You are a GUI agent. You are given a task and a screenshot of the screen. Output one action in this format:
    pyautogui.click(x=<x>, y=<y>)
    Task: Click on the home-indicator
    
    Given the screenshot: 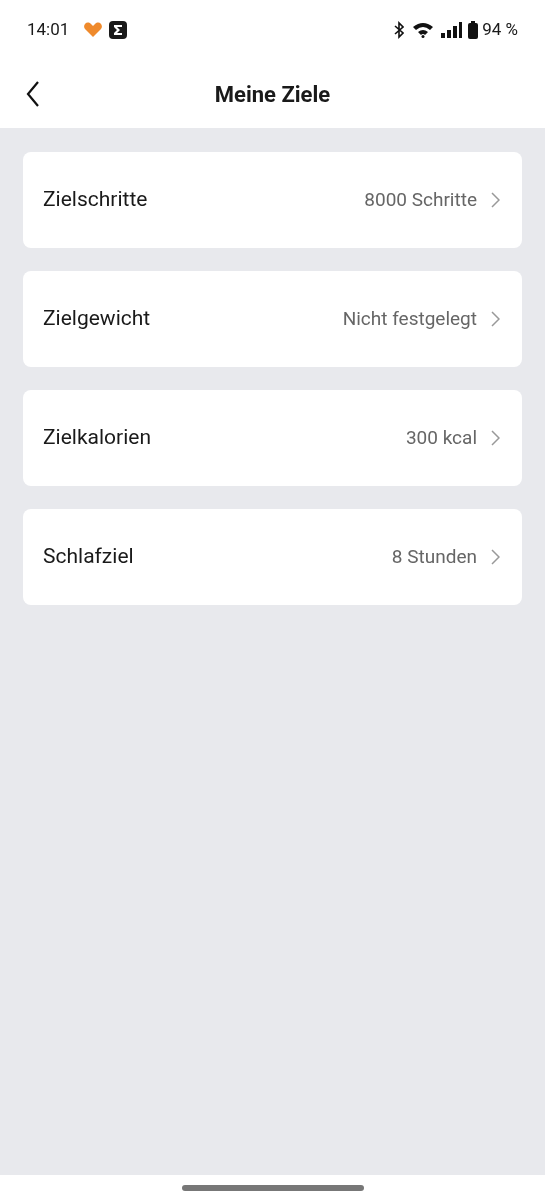 What is the action you would take?
    pyautogui.click(x=272, y=1187)
    